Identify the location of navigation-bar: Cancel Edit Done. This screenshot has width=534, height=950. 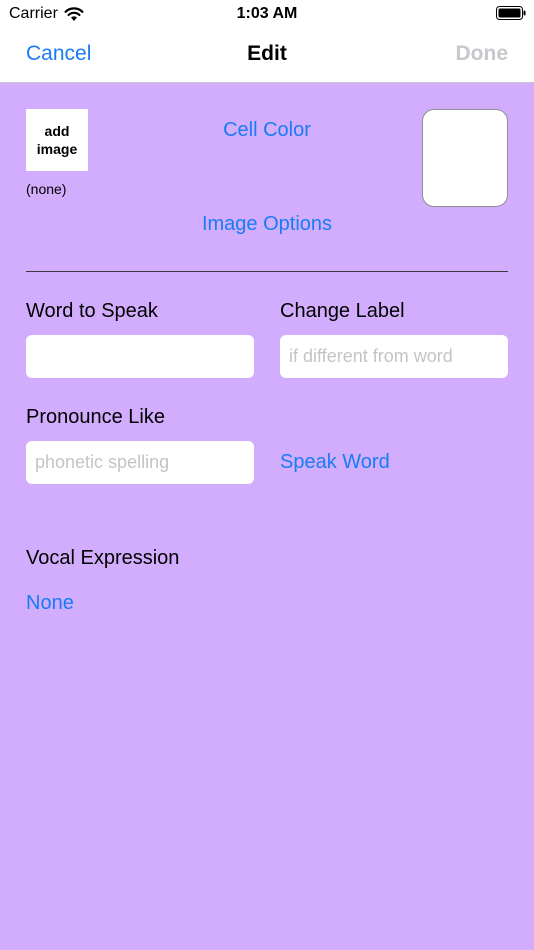
(267, 55).